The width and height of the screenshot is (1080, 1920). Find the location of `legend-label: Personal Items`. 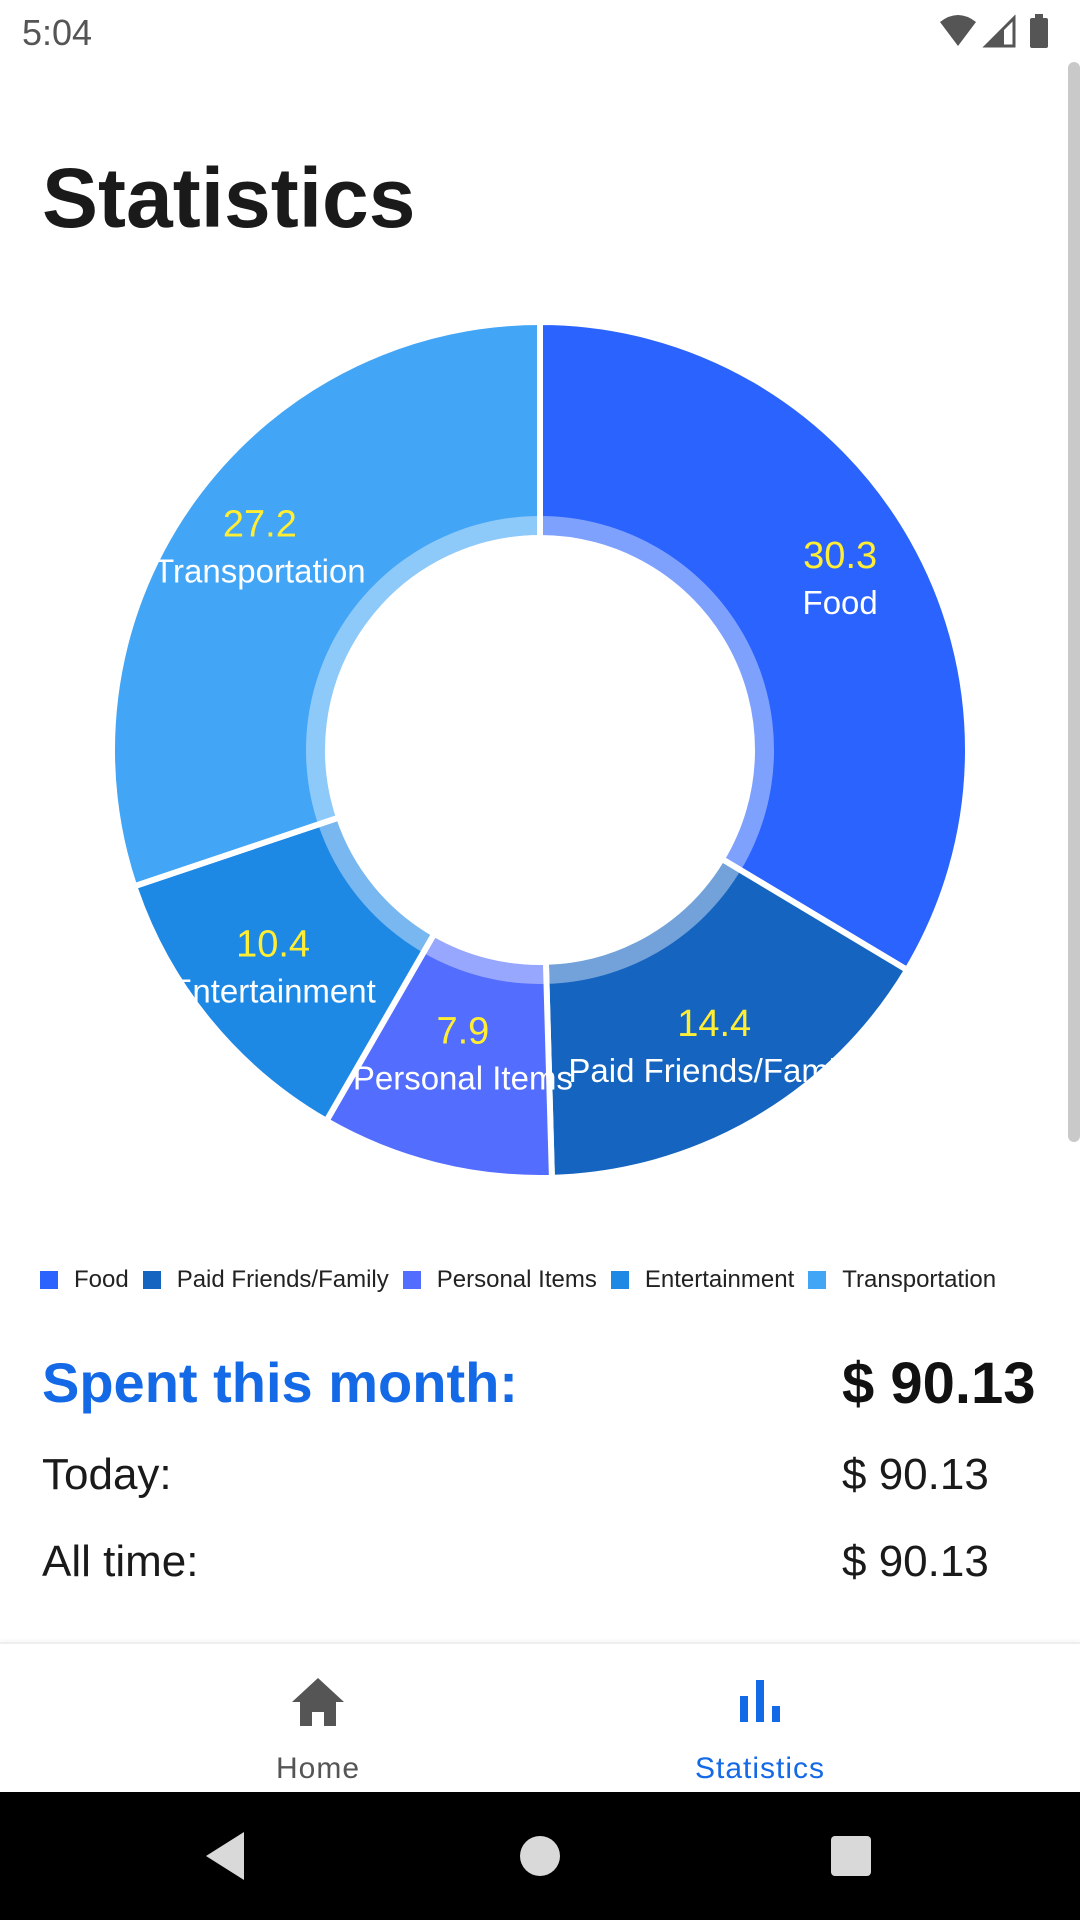

legend-label: Personal Items is located at coordinates (516, 1279).